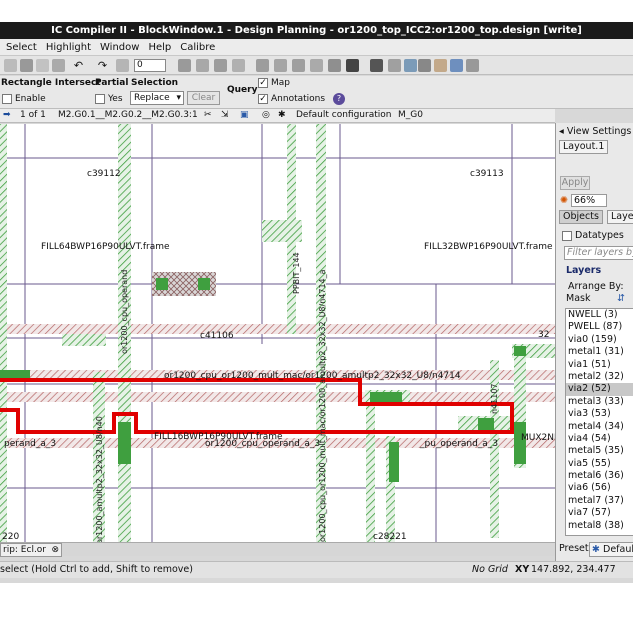 This screenshot has height=633, width=633. I want to click on pan-tool-icon, so click(42, 65).